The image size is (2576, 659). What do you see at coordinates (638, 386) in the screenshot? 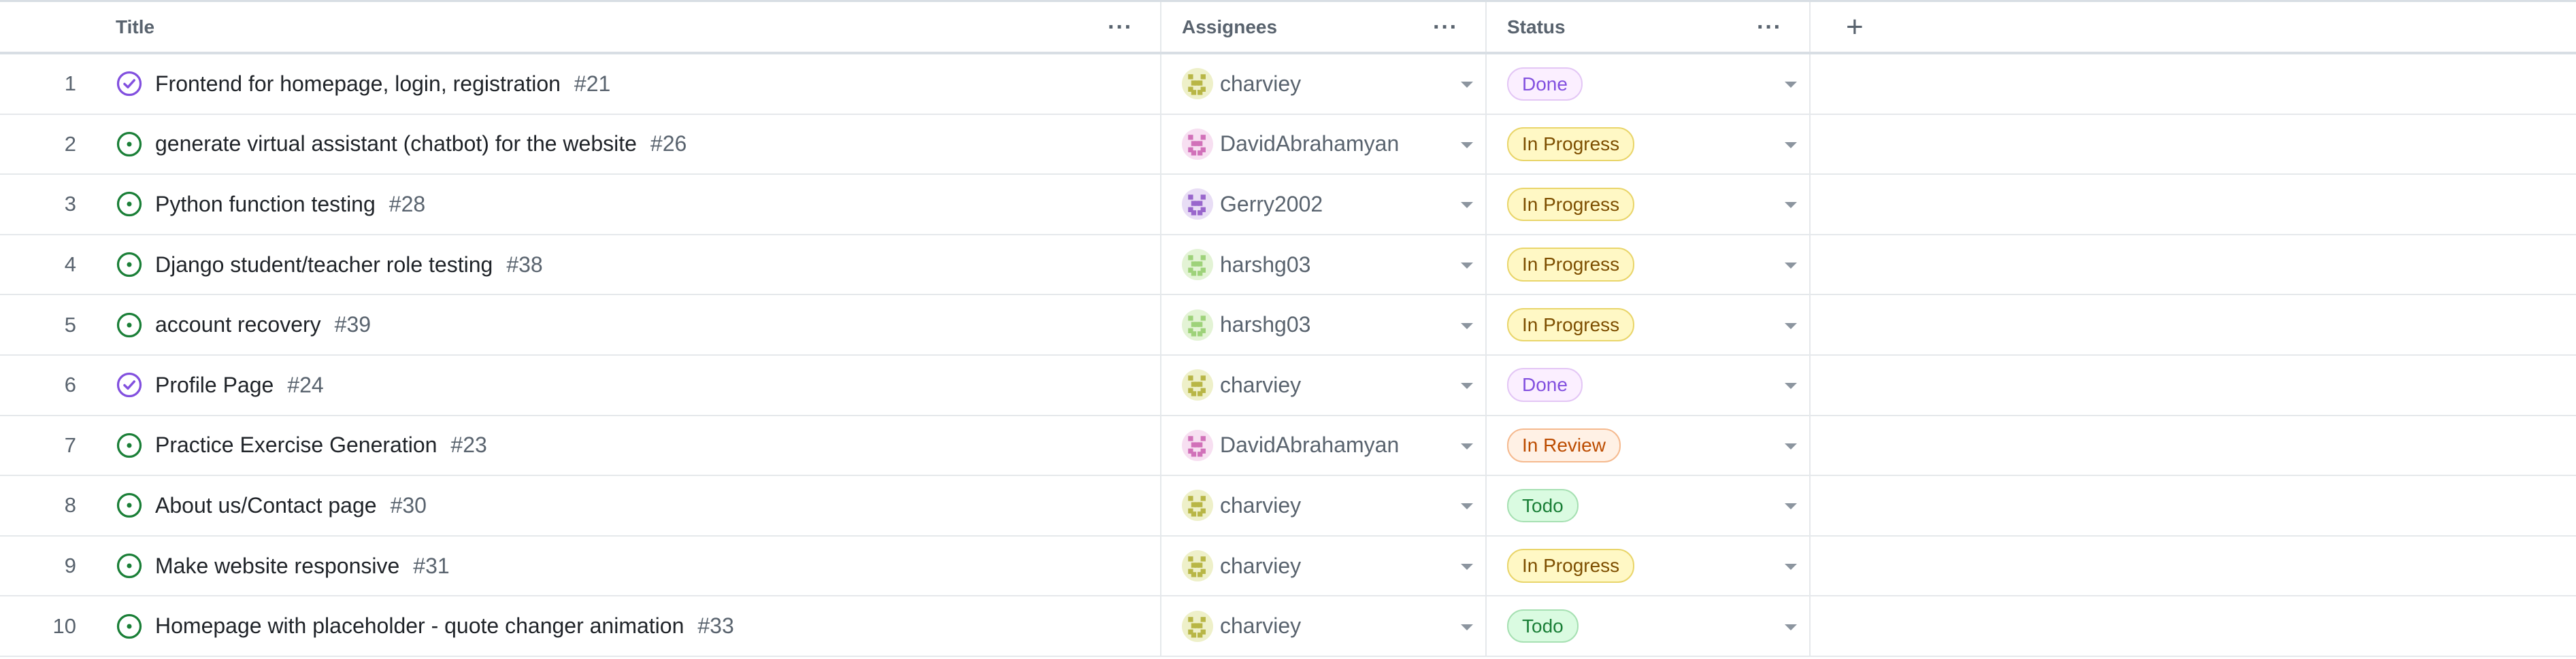
I see `title-cell: Profile Page #24` at bounding box center [638, 386].